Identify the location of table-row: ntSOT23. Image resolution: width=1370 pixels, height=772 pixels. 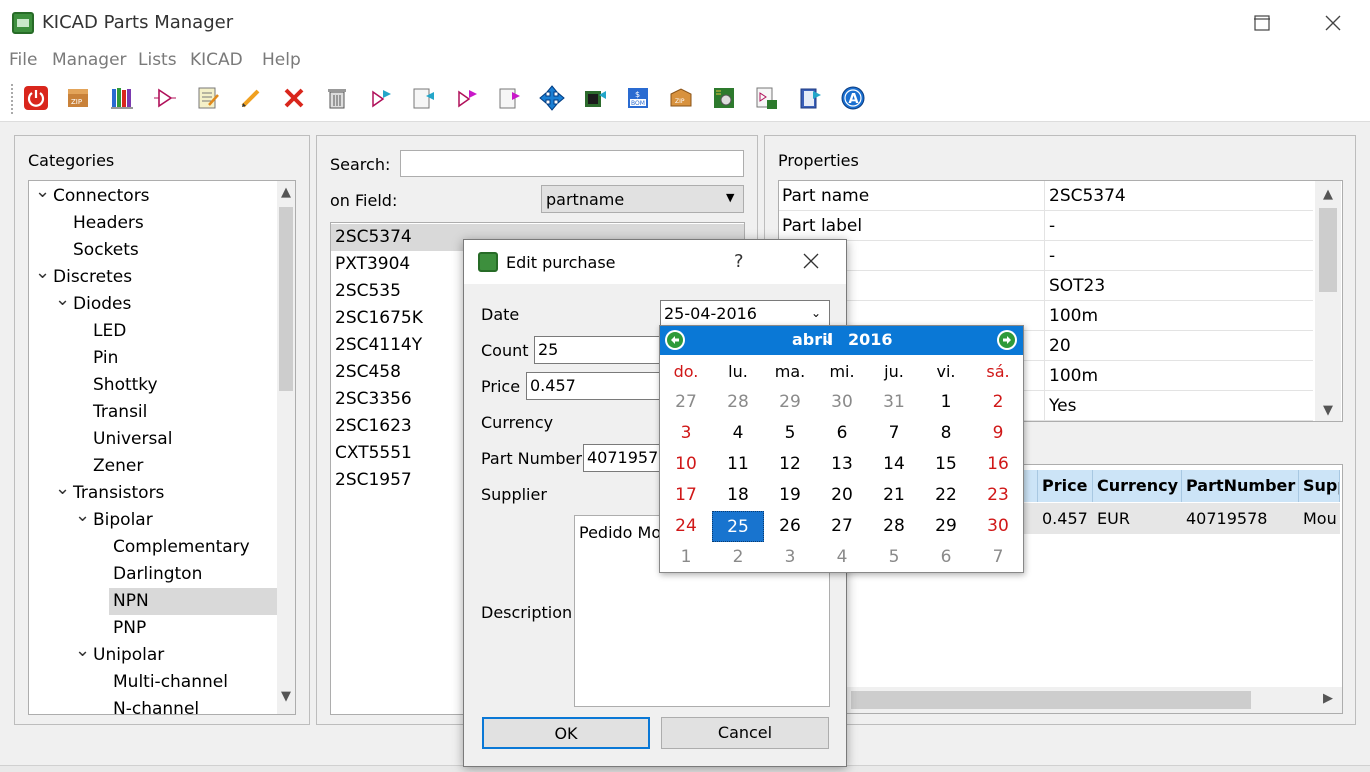
(1046, 286).